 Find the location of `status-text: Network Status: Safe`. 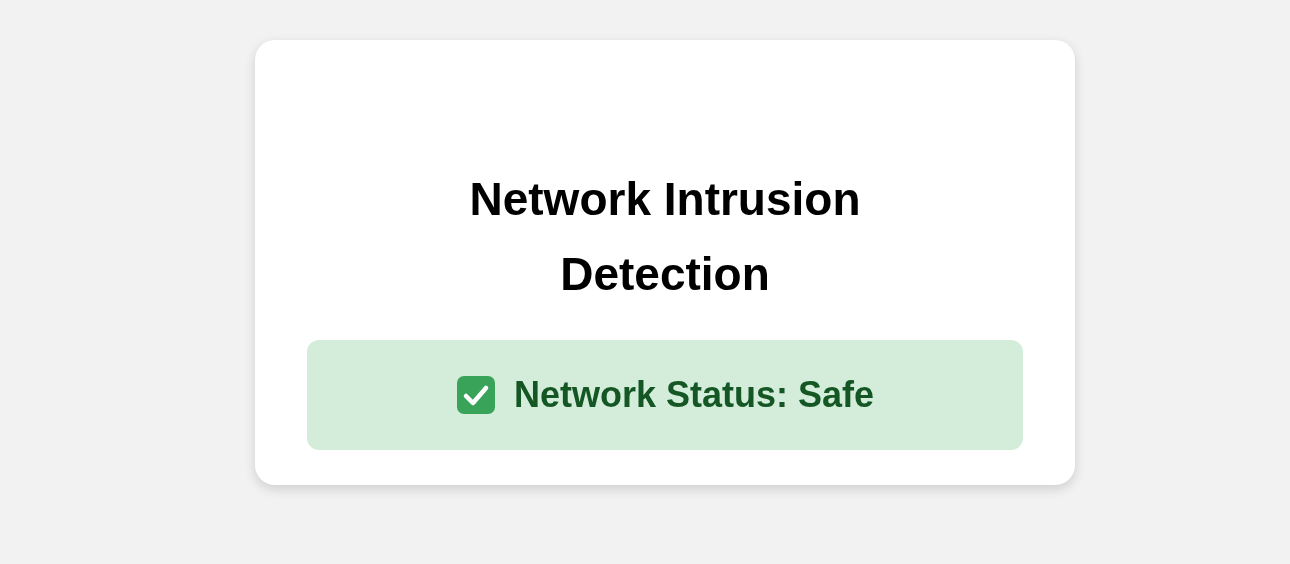

status-text: Network Status: Safe is located at coordinates (694, 395).